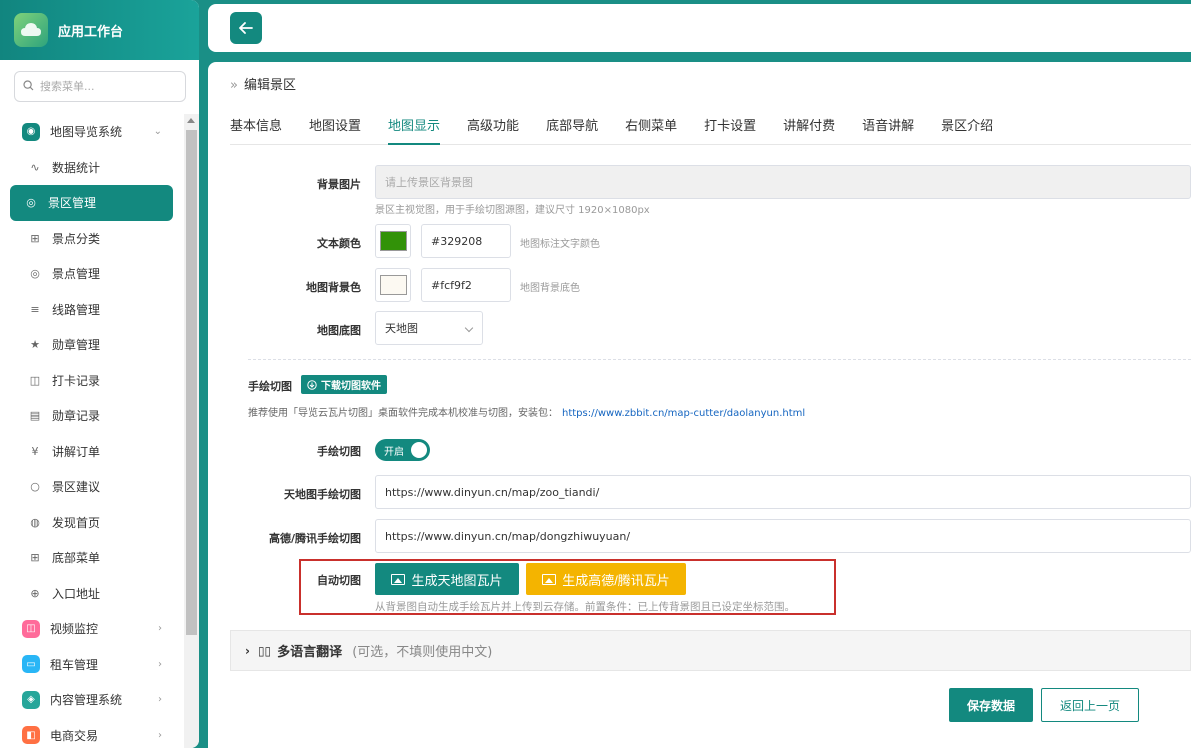  Describe the element at coordinates (310, 652) in the screenshot. I see `i18n-title: 多语言翻译` at that location.